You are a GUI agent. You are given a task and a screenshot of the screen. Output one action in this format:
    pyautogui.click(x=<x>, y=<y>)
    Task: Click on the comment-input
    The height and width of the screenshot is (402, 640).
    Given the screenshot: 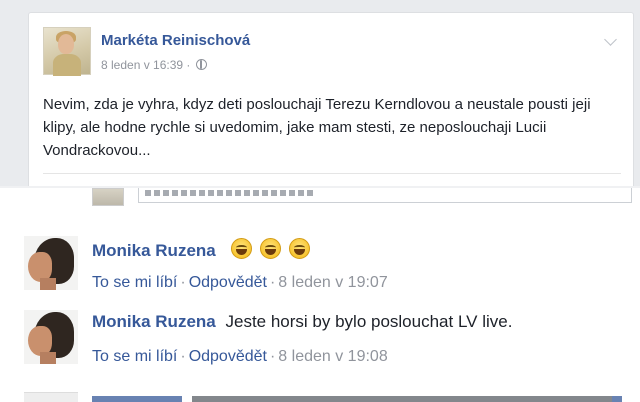 What is the action you would take?
    pyautogui.click(x=385, y=195)
    